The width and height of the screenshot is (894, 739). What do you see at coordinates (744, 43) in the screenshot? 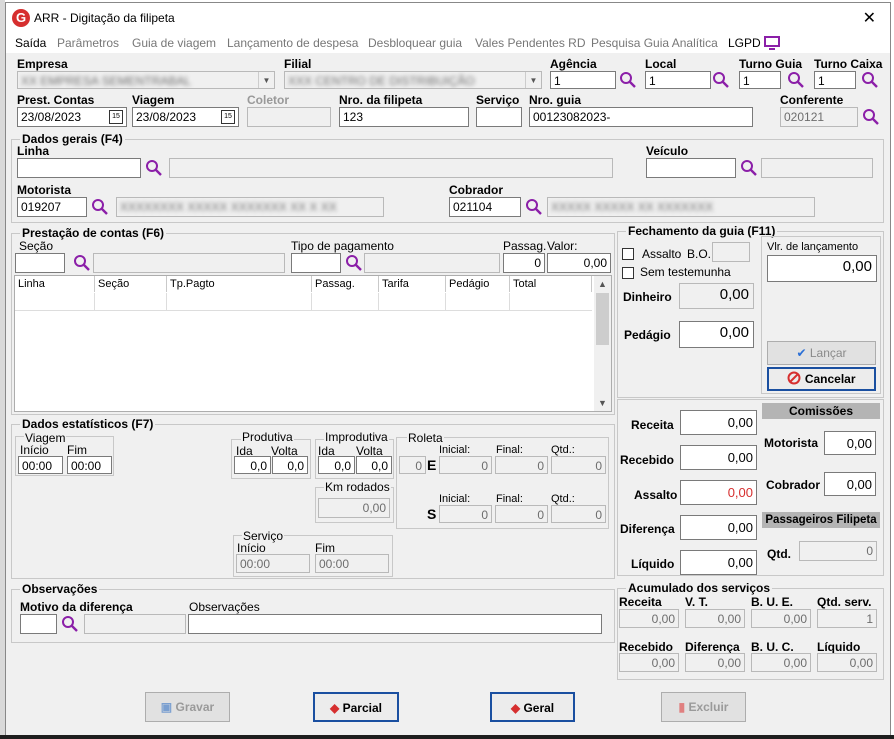
I see `menu-lgpd: LGPD` at bounding box center [744, 43].